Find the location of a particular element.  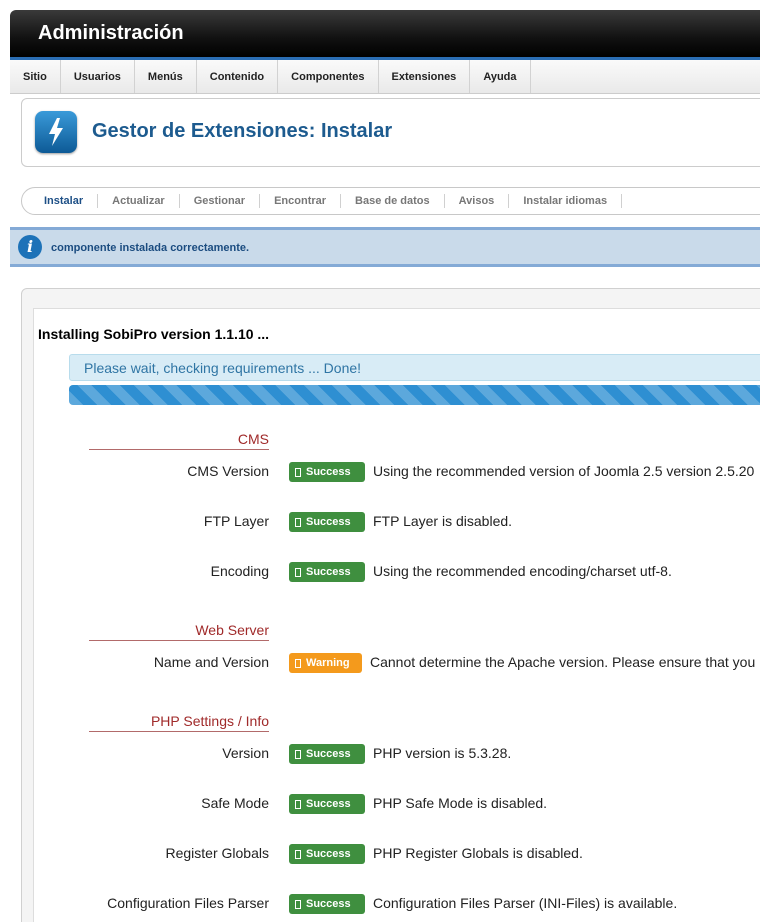

info-icon: i is located at coordinates (30, 247).